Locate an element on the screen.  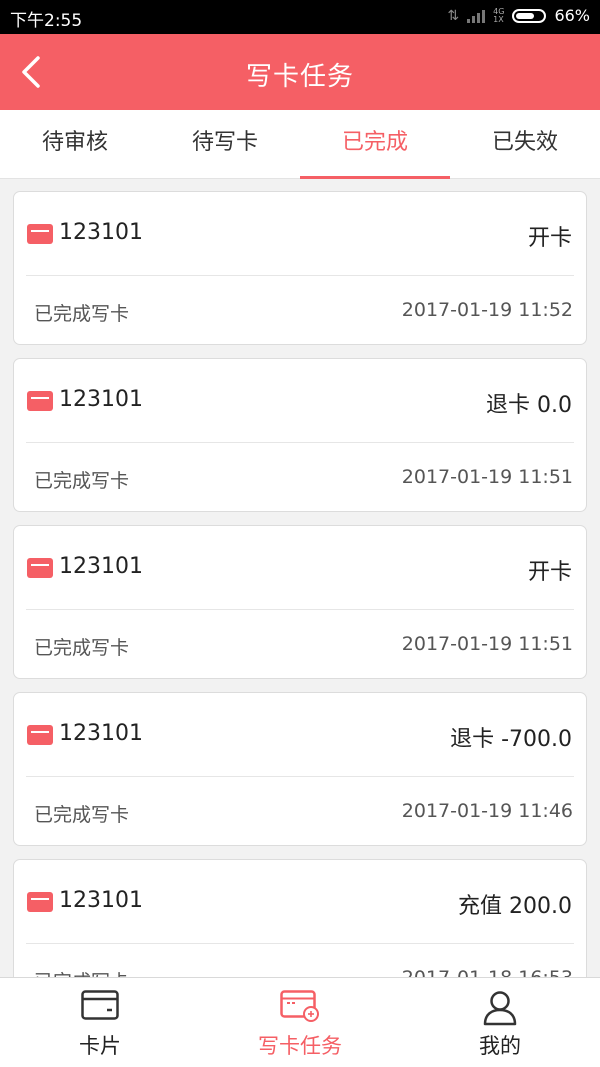
task-time: 2017-01-18 16:53 is located at coordinates (487, 972).